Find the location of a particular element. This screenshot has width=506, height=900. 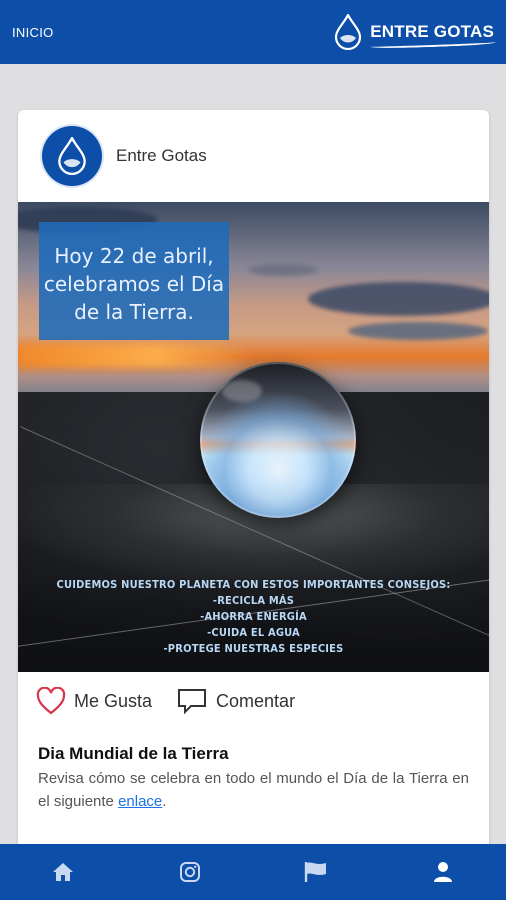

flag-icon is located at coordinates (316, 872).